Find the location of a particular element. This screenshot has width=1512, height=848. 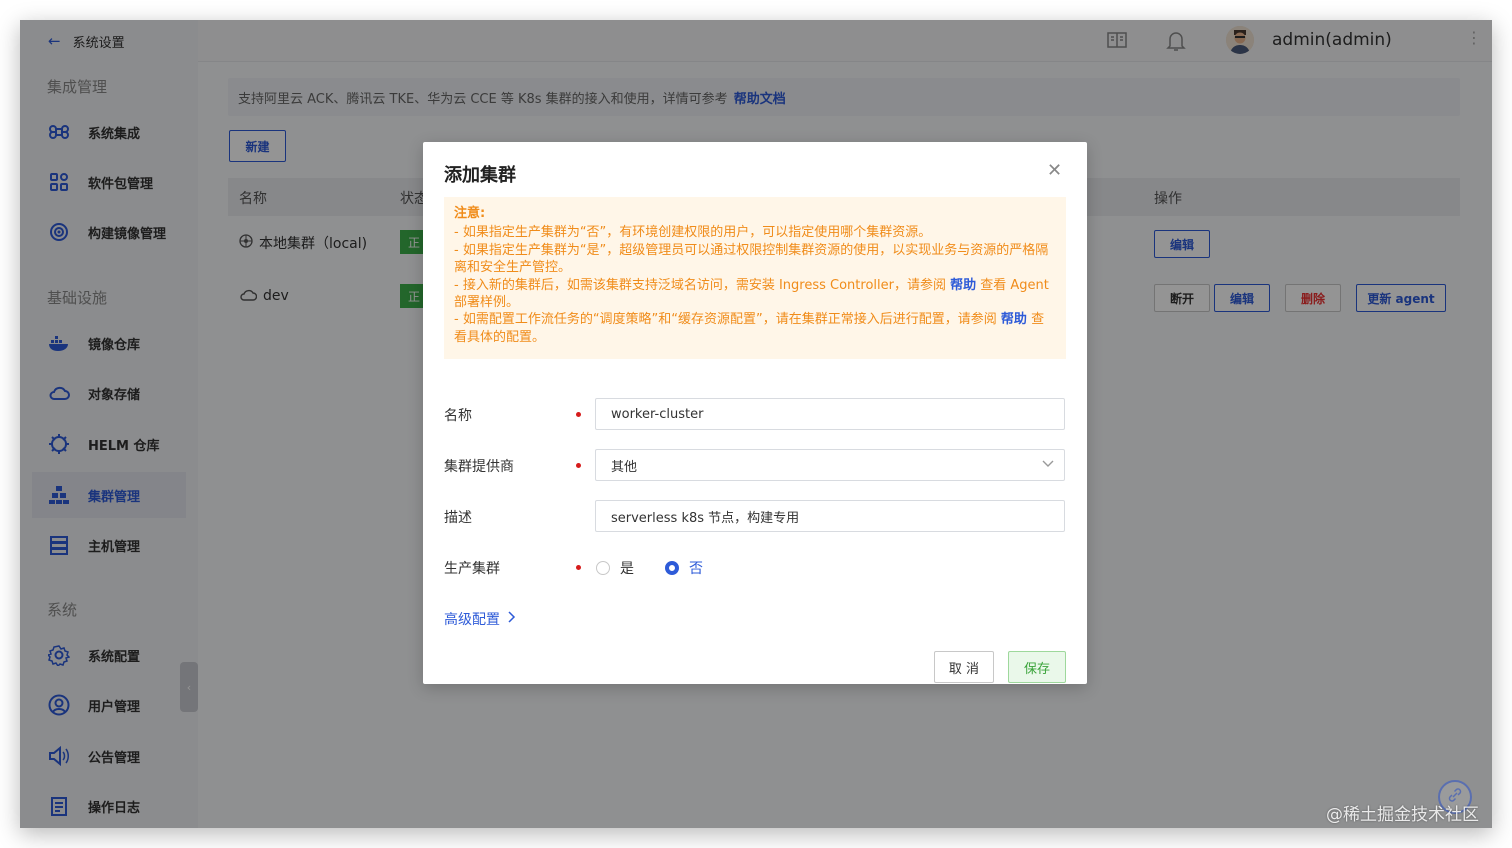

chevron-right-icon is located at coordinates (512, 619).